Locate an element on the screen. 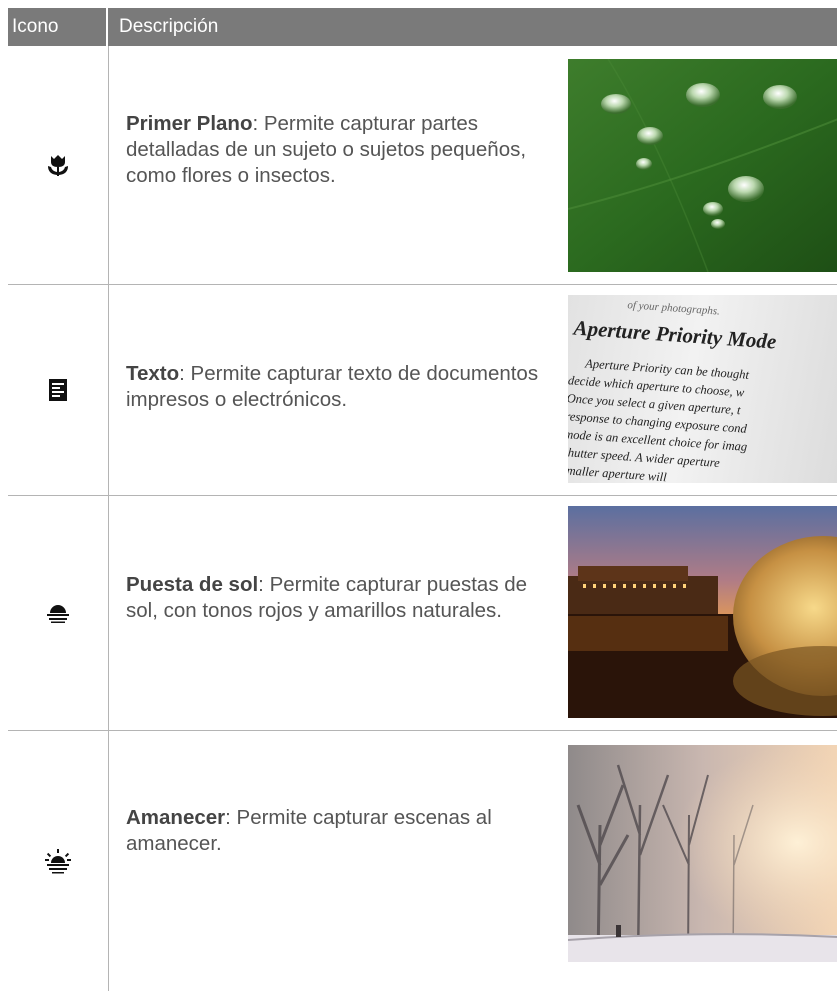 This screenshot has height=996, width=837. macro-flower-icon is located at coordinates (58, 165).